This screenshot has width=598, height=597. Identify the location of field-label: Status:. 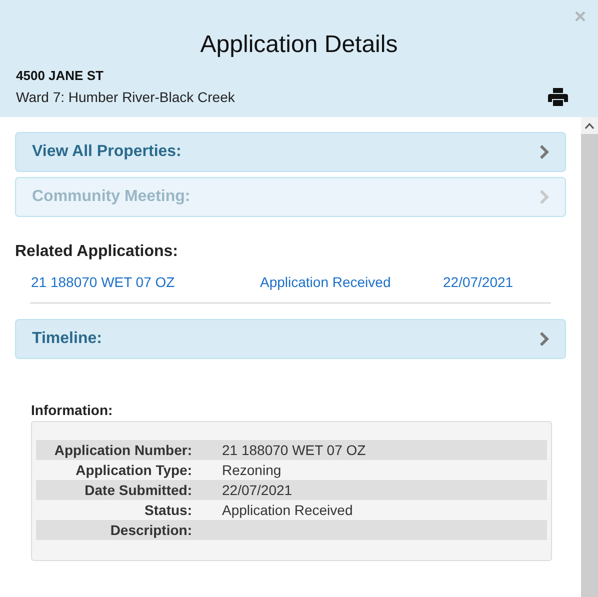
(168, 510).